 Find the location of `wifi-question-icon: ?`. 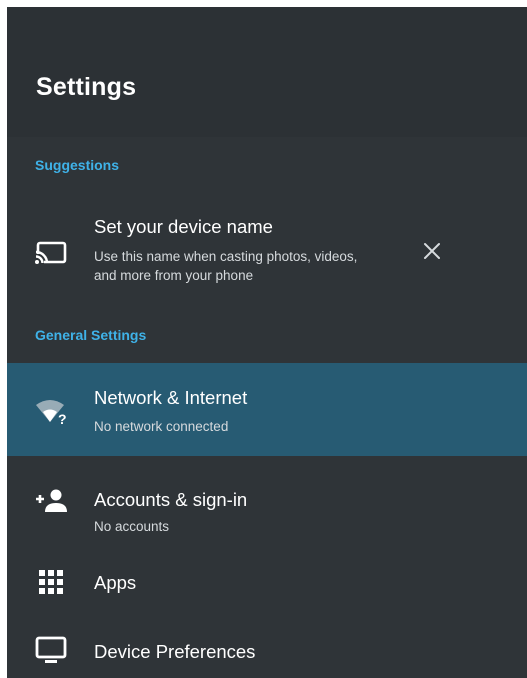

wifi-question-icon: ? is located at coordinates (51, 410).